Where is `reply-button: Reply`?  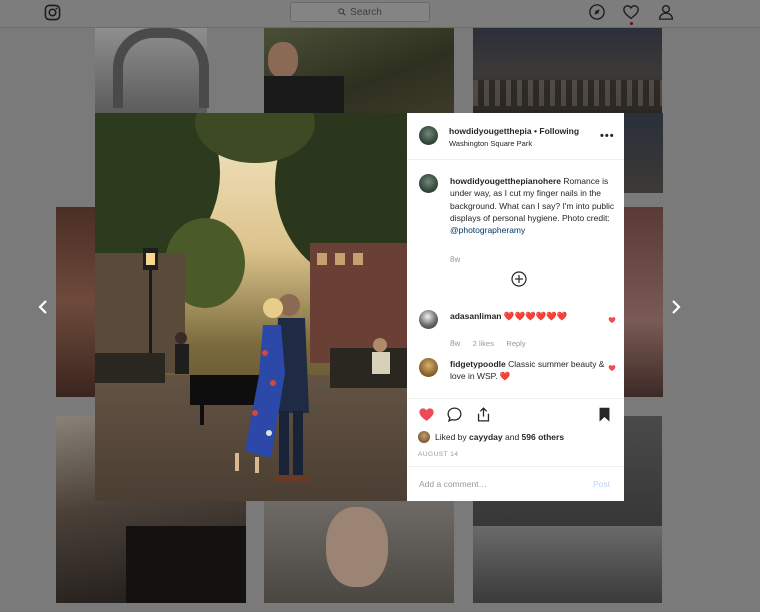
reply-button: Reply is located at coordinates (515, 343).